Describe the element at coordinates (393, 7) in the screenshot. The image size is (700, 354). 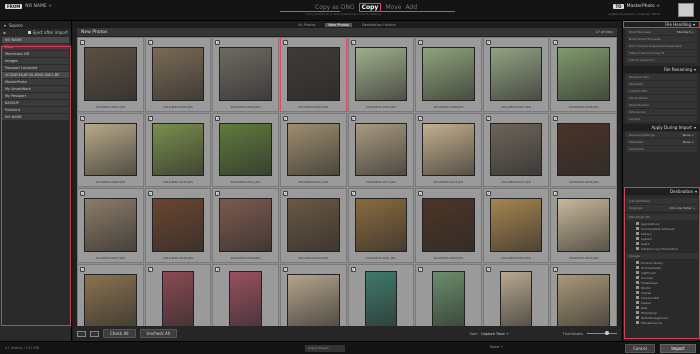
I see `mode-move: Move` at that location.